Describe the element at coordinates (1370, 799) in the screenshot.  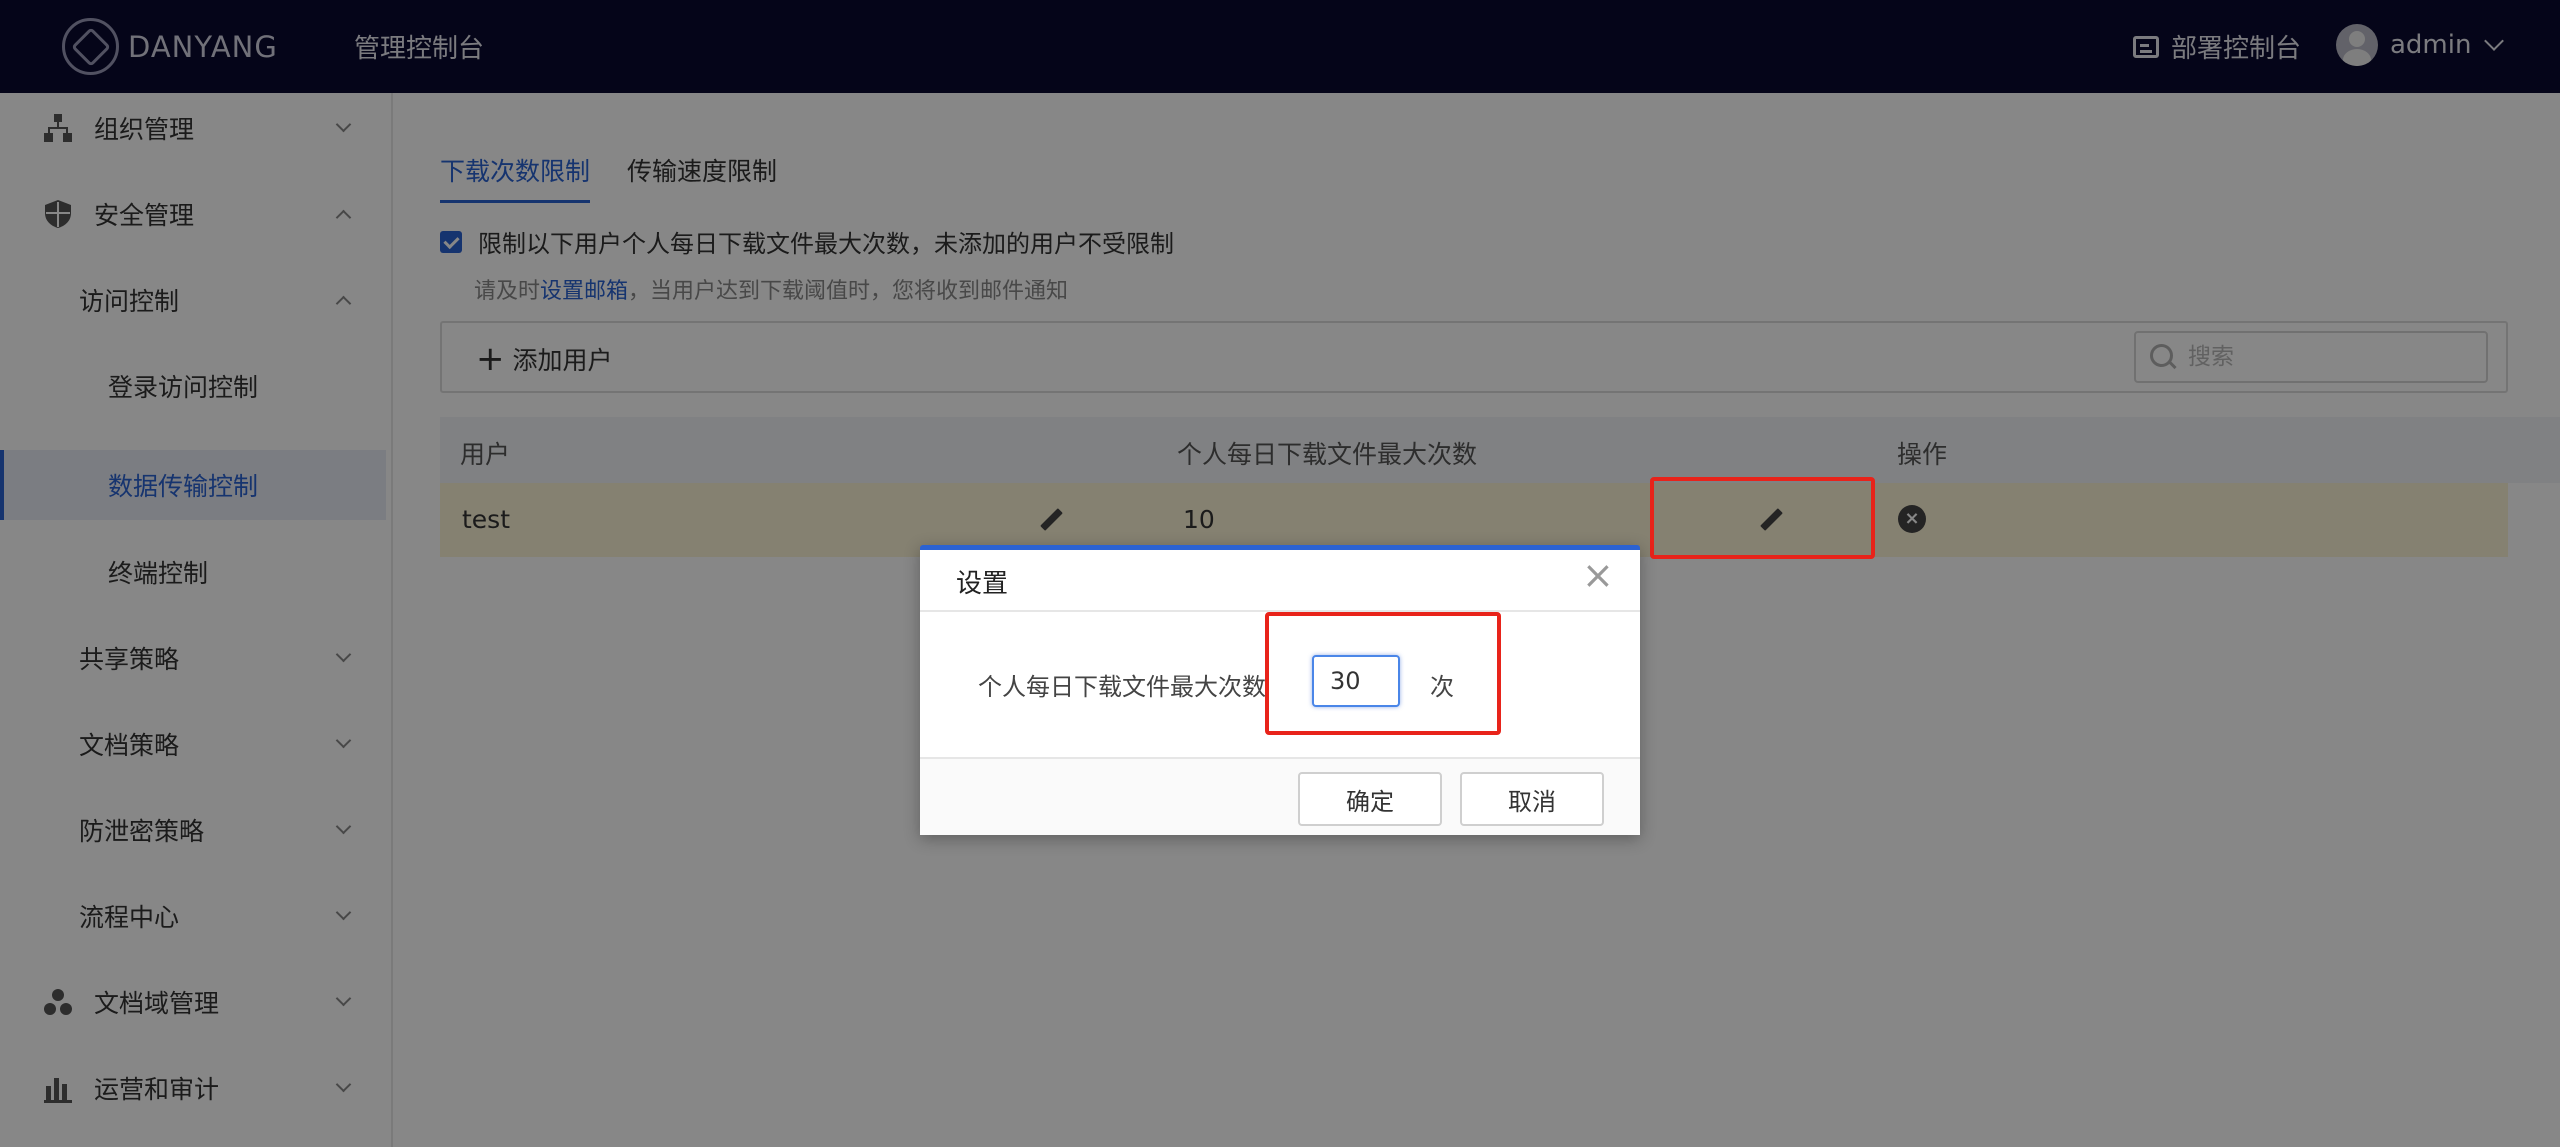
I see `confirm-button: 确定` at that location.